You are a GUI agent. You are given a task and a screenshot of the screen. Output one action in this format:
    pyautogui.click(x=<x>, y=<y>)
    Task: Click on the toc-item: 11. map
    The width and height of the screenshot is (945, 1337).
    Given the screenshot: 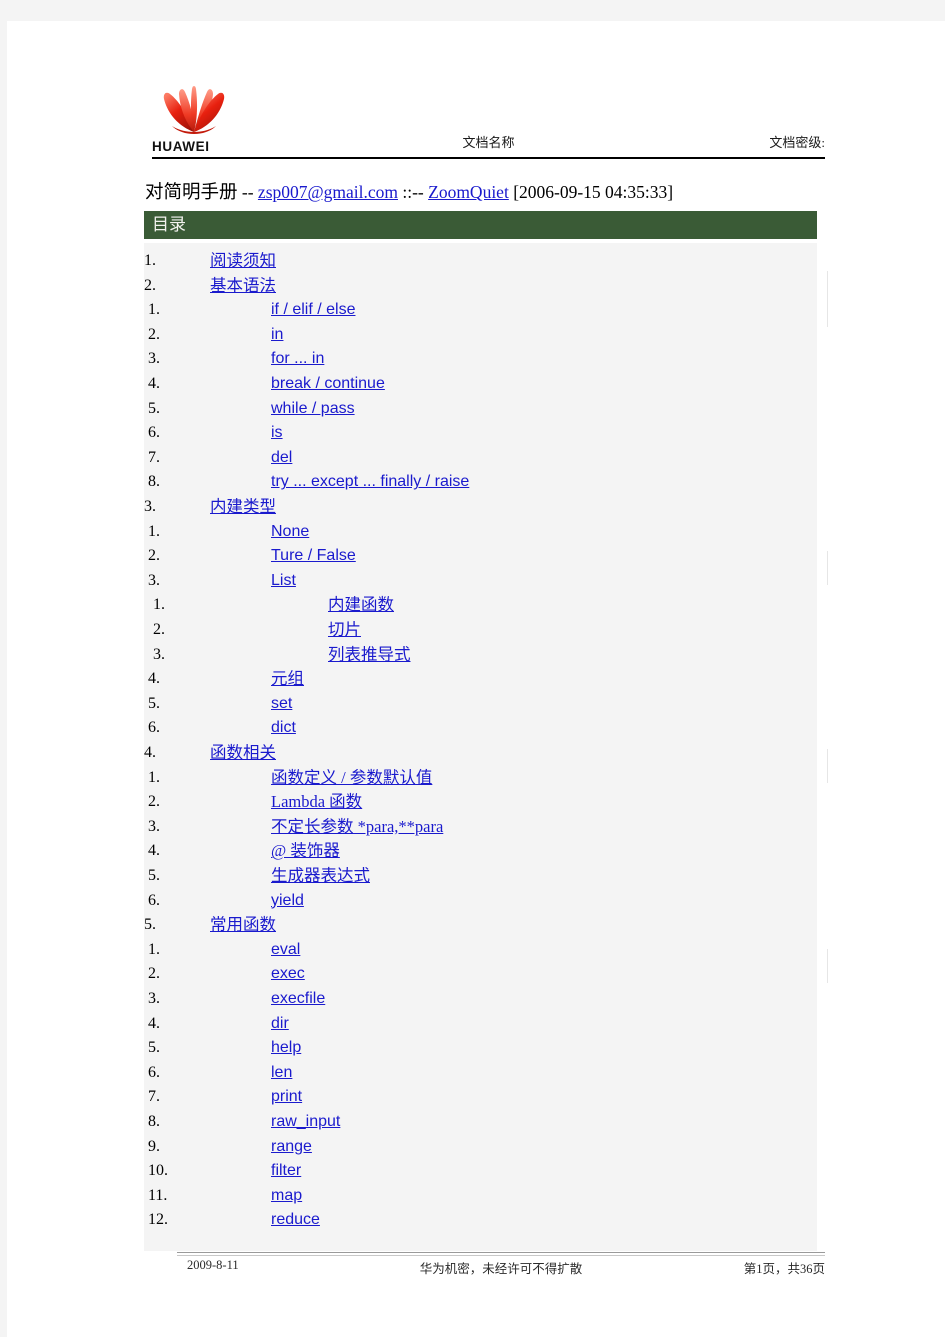 What is the action you would take?
    pyautogui.click(x=480, y=1195)
    